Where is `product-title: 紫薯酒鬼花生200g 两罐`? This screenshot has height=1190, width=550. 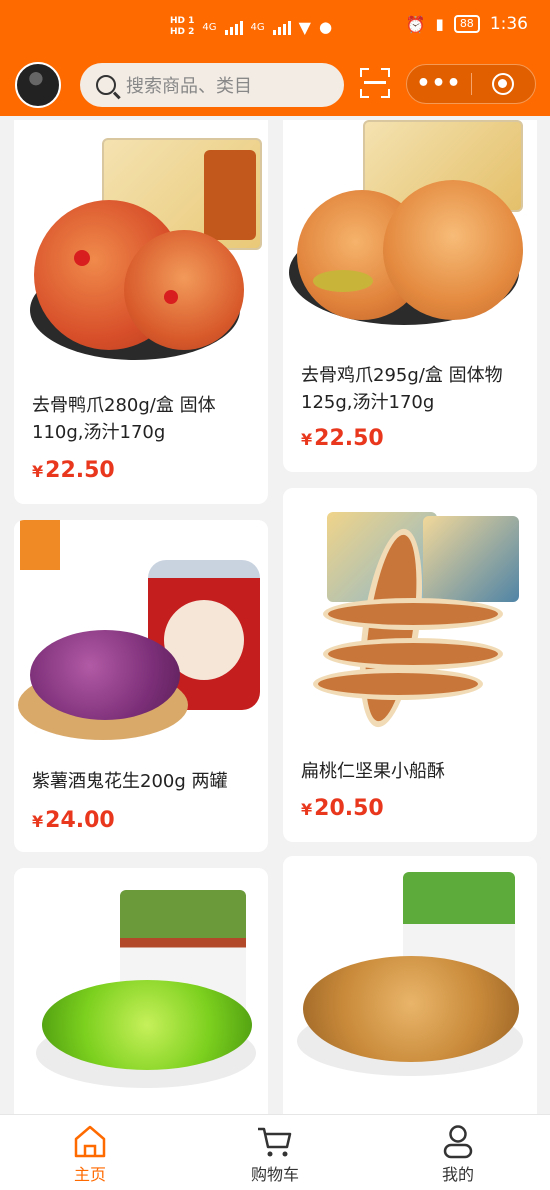 product-title: 紫薯酒鬼花生200g 两罐 is located at coordinates (130, 781).